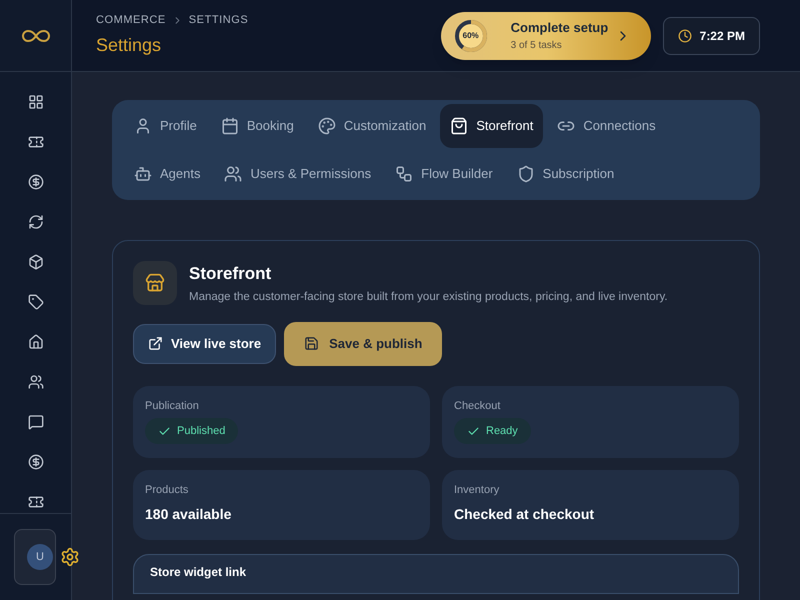 This screenshot has width=800, height=600. I want to click on flow-icon, so click(404, 174).